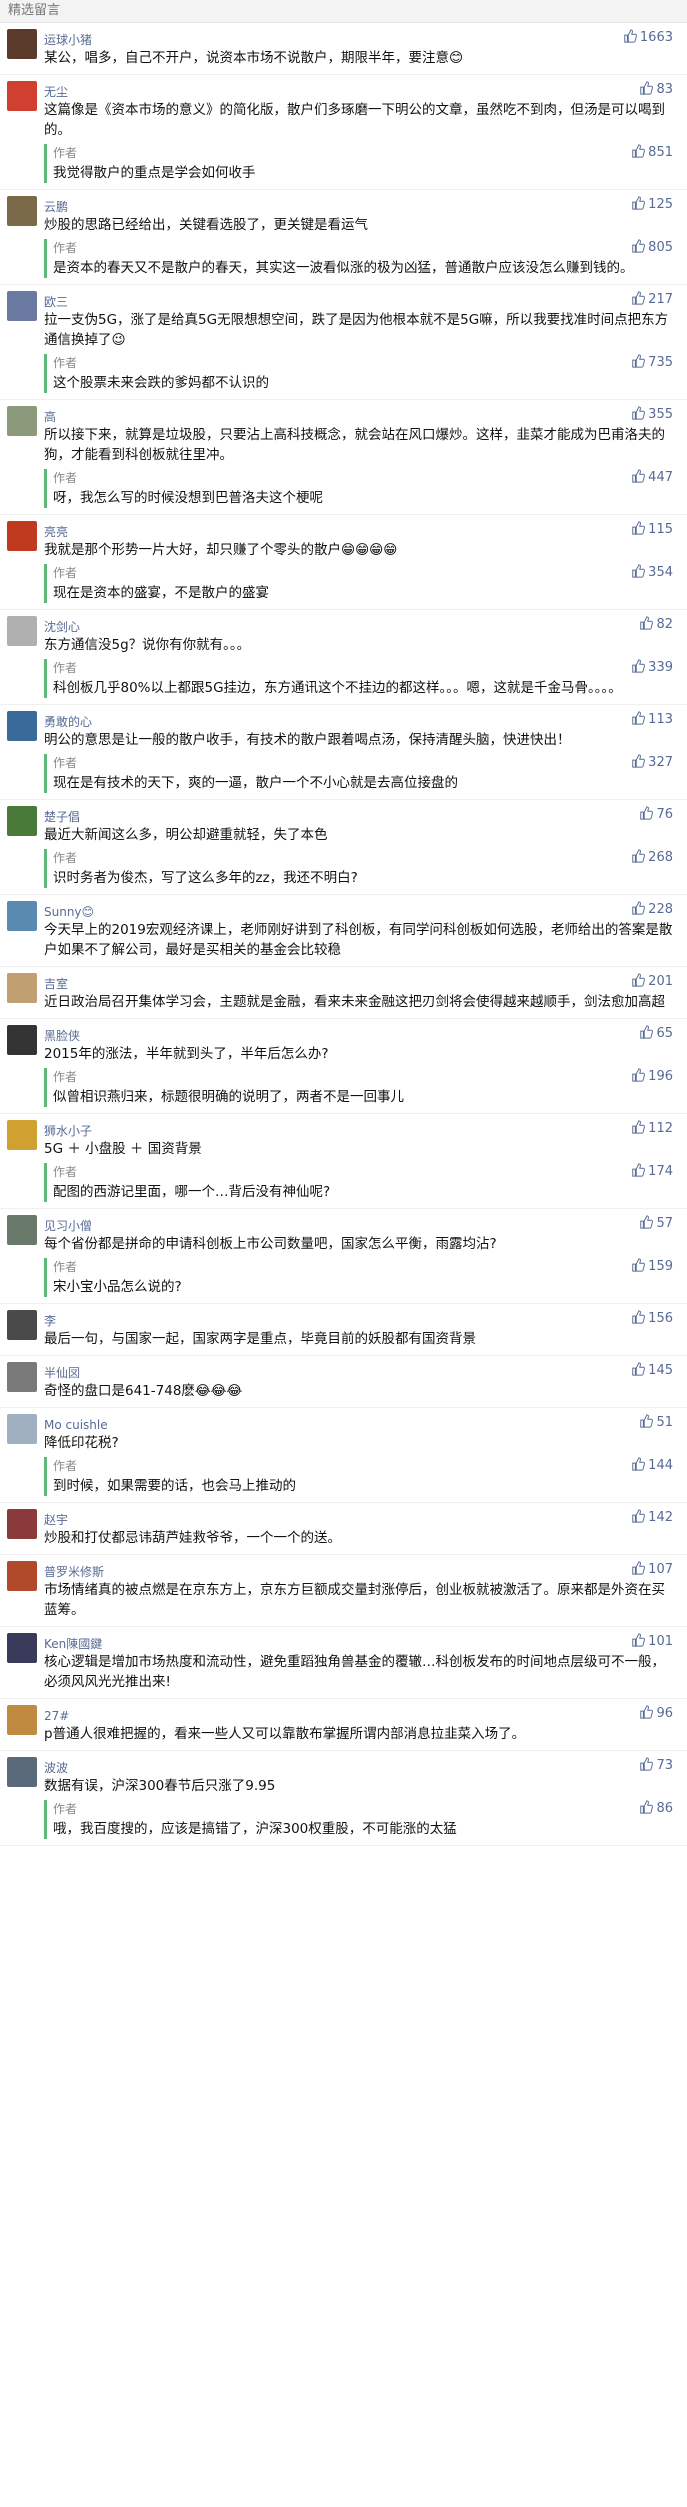 This screenshot has height=2507, width=687. Describe the element at coordinates (660, 981) in the screenshot. I see `like-count: 201` at that location.